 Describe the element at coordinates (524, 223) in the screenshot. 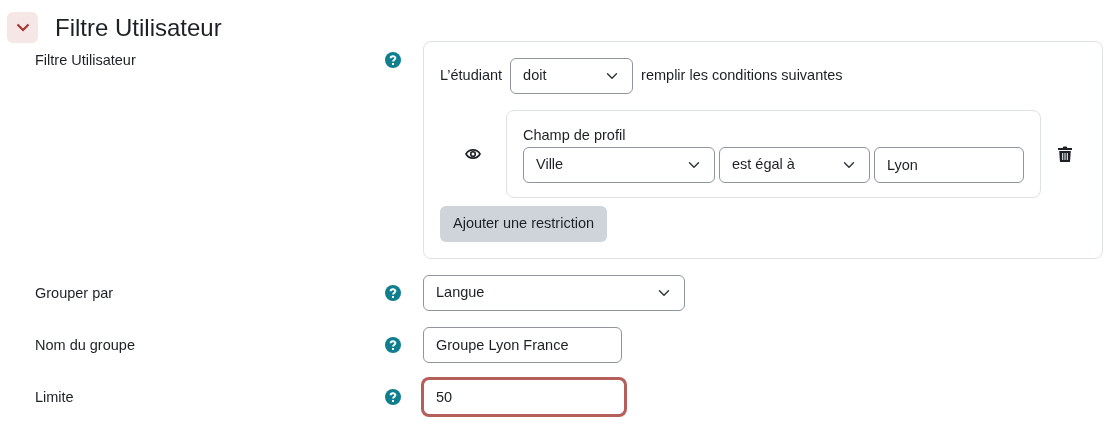

I see `add-restriction-button: Ajouter une restriction` at that location.